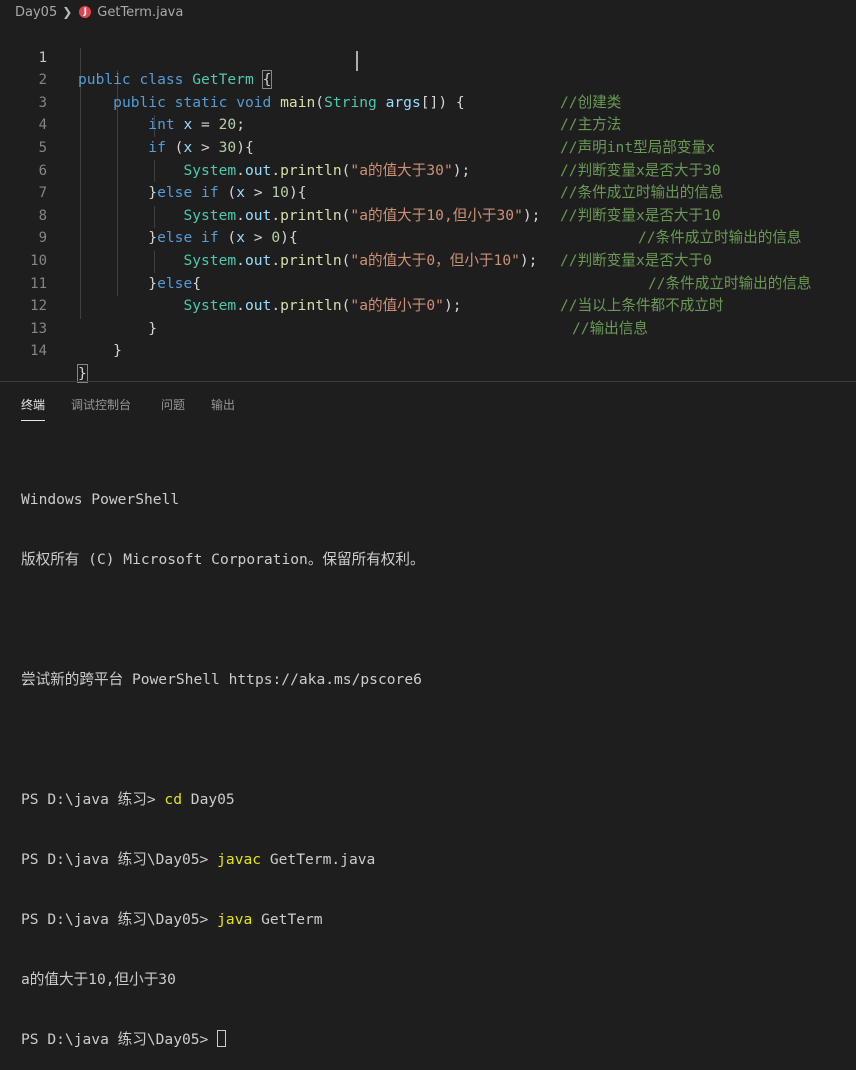 This screenshot has height=1070, width=856. I want to click on terminal-line: 版权所有 (C) Microsoft Corporation。保留所有权利。, so click(223, 559).